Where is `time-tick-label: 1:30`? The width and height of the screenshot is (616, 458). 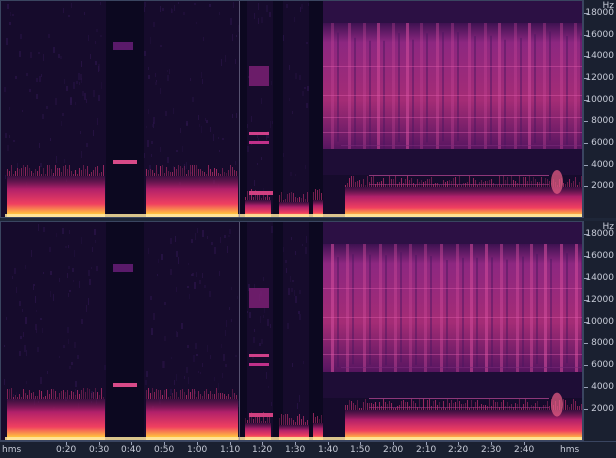 time-tick-label: 1:30 is located at coordinates (295, 450).